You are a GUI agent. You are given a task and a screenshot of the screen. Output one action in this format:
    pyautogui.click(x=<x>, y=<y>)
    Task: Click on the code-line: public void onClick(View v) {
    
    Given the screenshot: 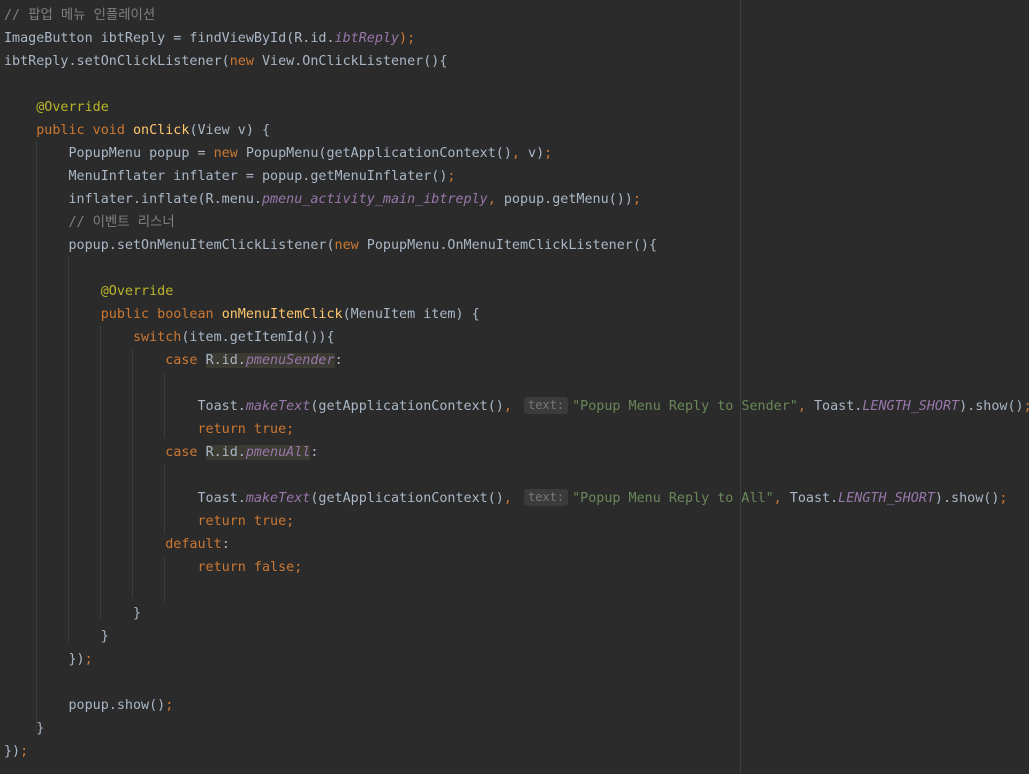 What is the action you would take?
    pyautogui.click(x=516, y=130)
    